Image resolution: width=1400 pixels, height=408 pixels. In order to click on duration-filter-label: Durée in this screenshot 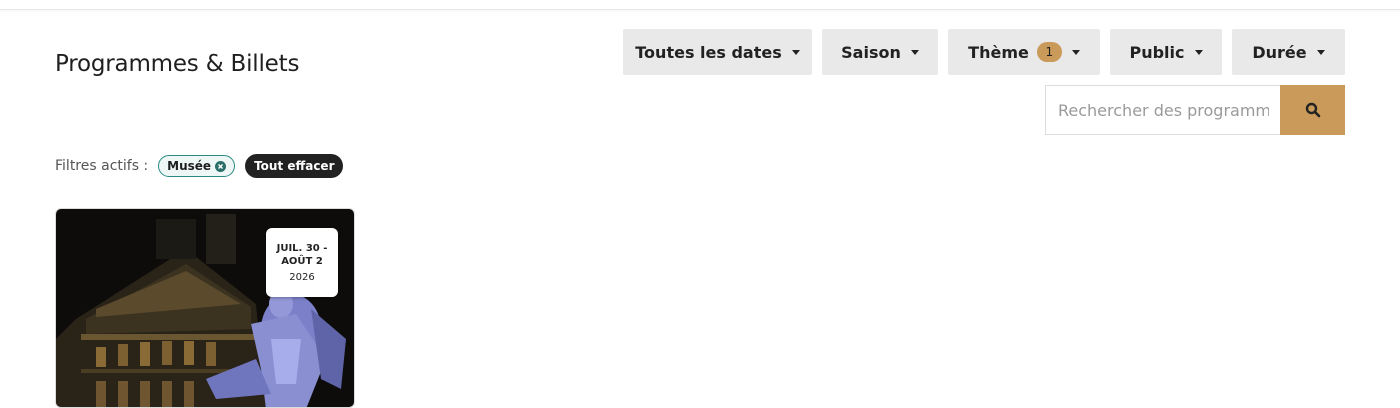, I will do `click(1279, 52)`.